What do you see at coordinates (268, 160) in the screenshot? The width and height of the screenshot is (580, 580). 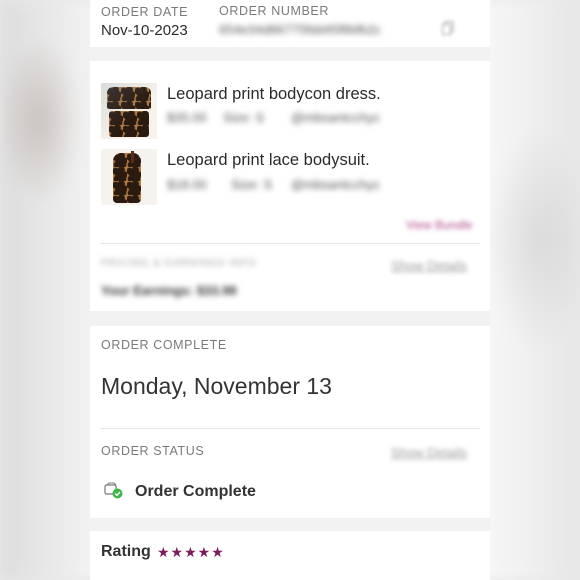 I see `item-title: Leopard print lace bodysuit.` at bounding box center [268, 160].